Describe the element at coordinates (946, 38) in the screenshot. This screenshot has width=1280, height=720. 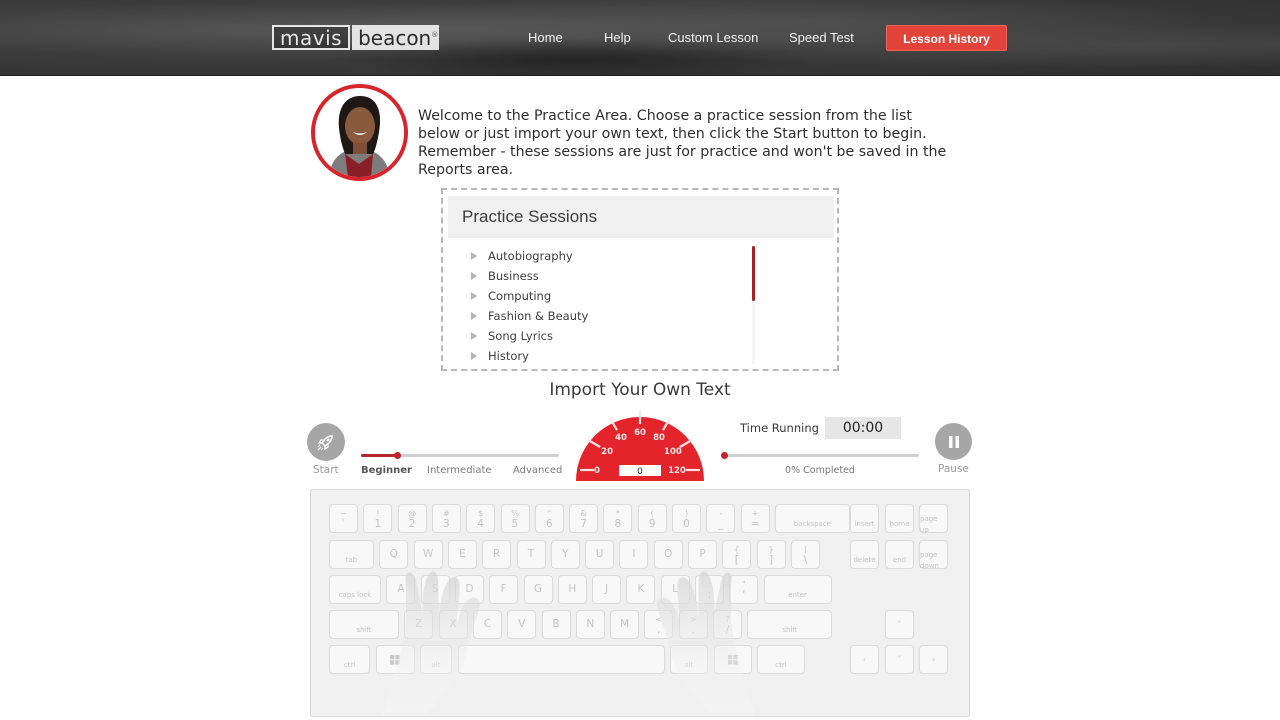
I see `lesson-history-button: Lesson History` at that location.